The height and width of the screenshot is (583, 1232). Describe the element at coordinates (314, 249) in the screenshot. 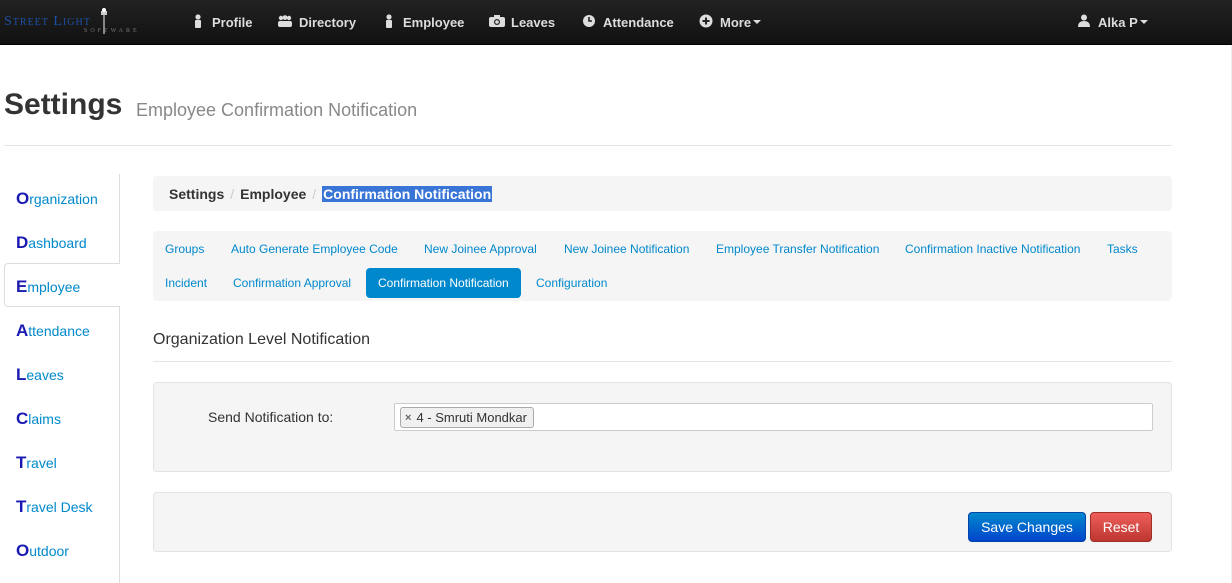

I see `tab-auto-generate-employee-code: Auto Generate Employee Code` at that location.